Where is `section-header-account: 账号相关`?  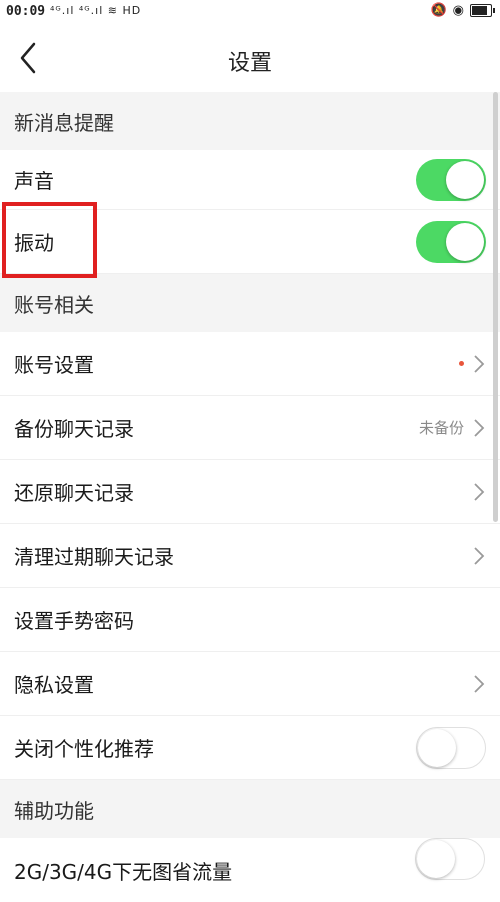 section-header-account: 账号相关 is located at coordinates (250, 303).